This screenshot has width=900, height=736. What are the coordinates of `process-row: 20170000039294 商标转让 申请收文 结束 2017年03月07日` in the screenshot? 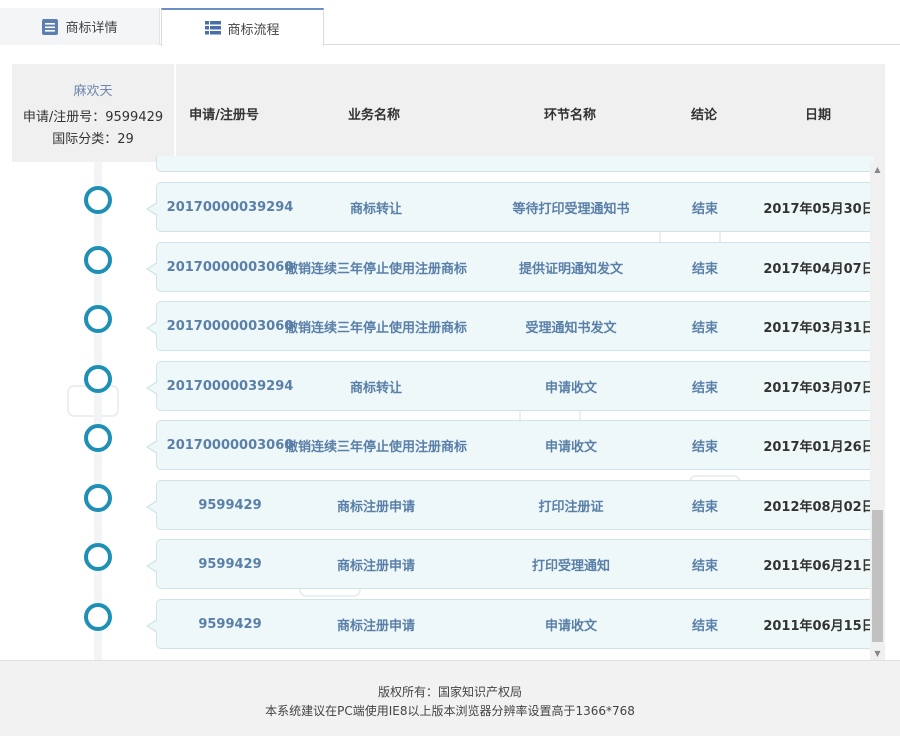 It's located at (510, 386).